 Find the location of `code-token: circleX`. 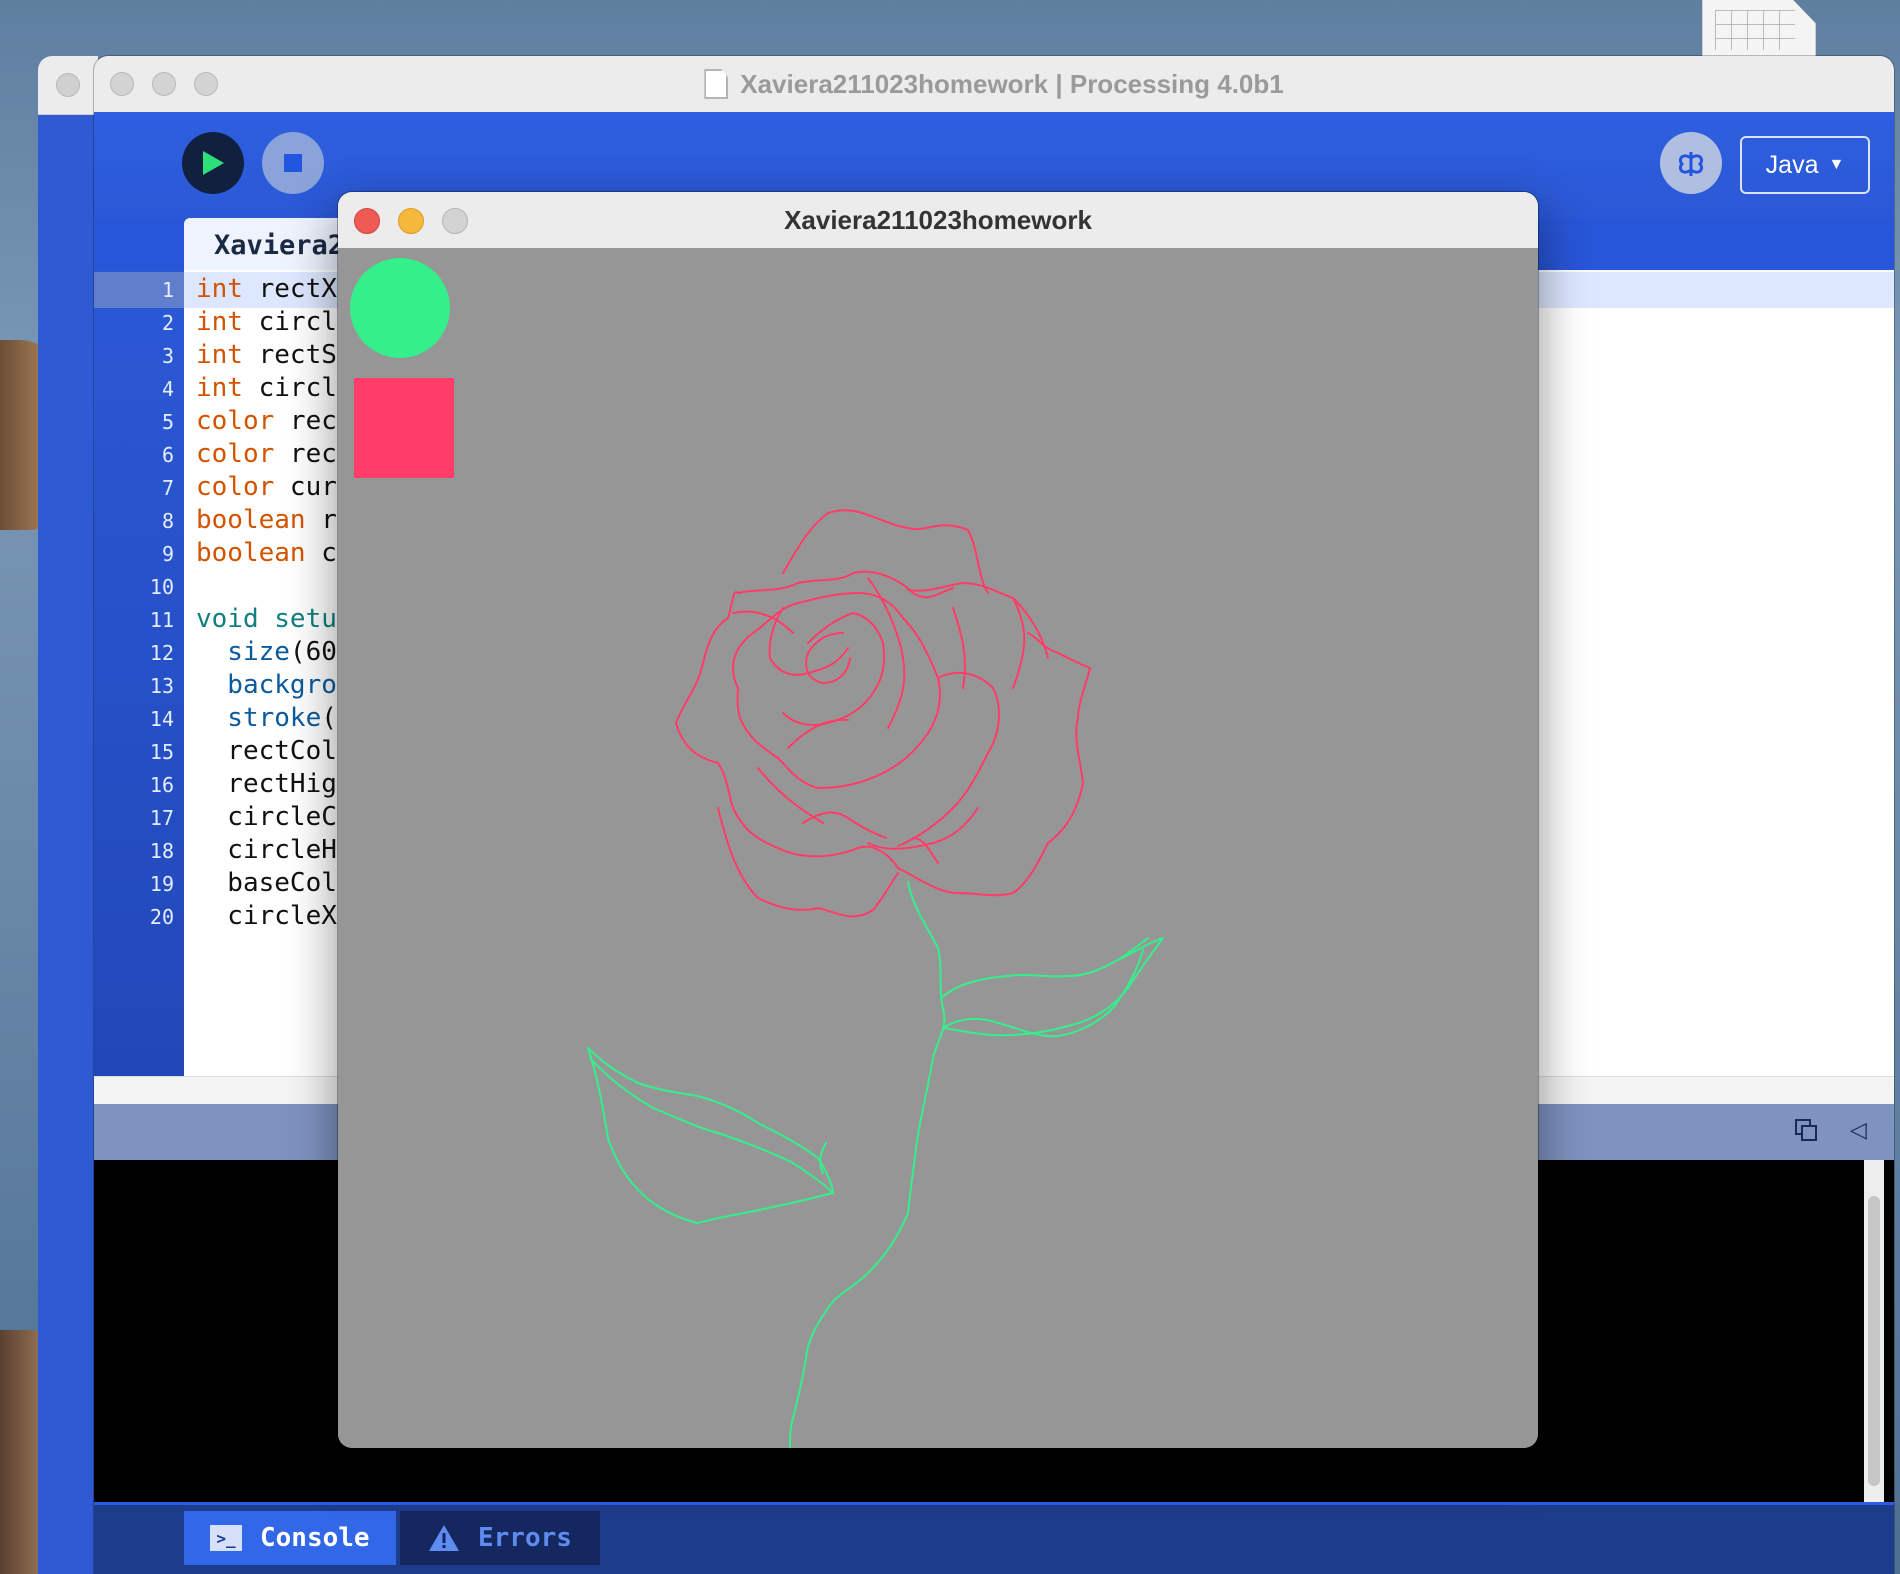

code-token: circleX is located at coordinates (266, 916).